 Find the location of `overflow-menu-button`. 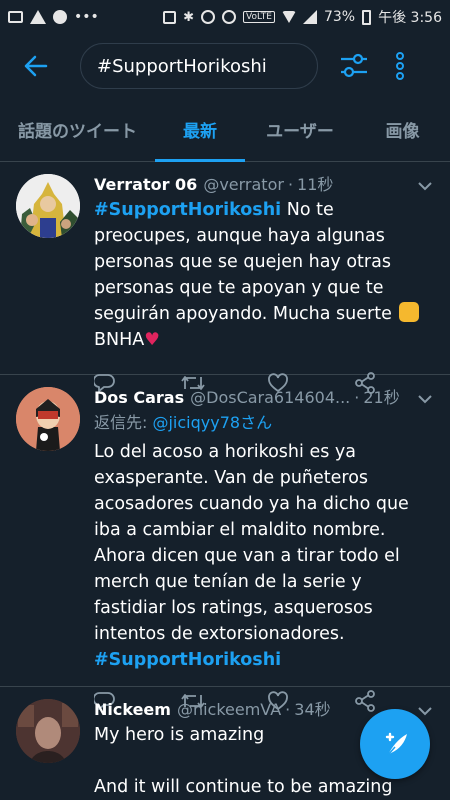

overflow-menu-button is located at coordinates (400, 66).